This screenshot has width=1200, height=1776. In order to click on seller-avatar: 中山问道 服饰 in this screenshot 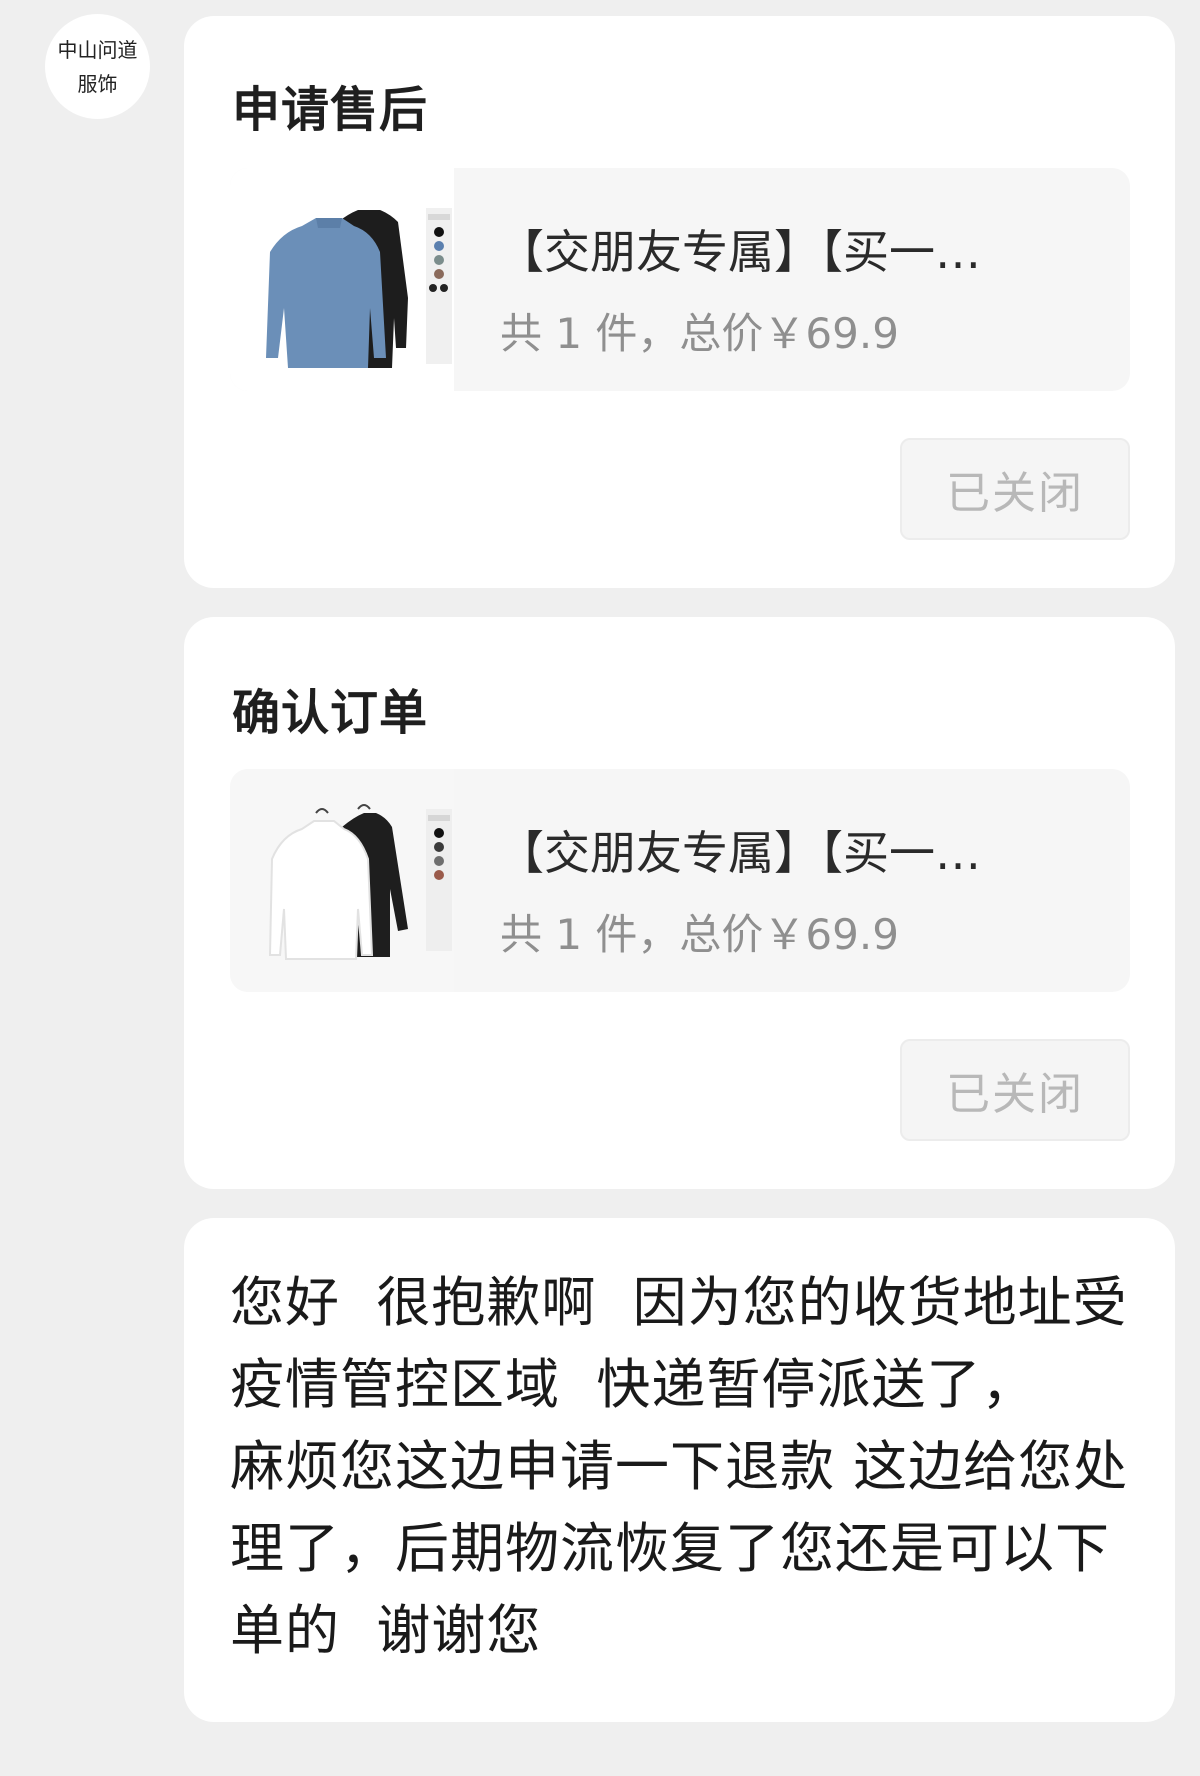, I will do `click(97, 66)`.